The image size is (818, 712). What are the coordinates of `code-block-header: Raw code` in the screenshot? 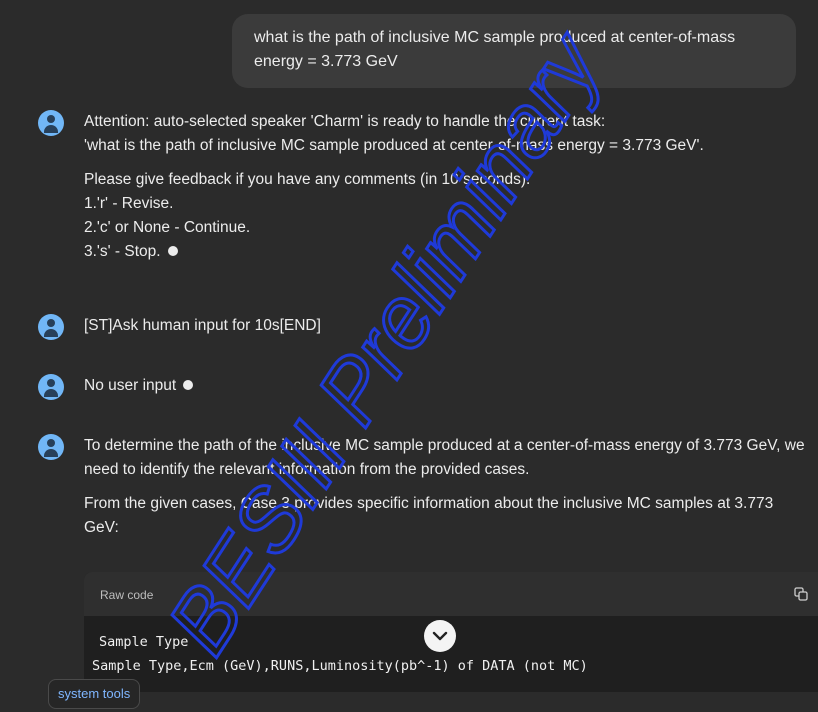 It's located at (451, 594).